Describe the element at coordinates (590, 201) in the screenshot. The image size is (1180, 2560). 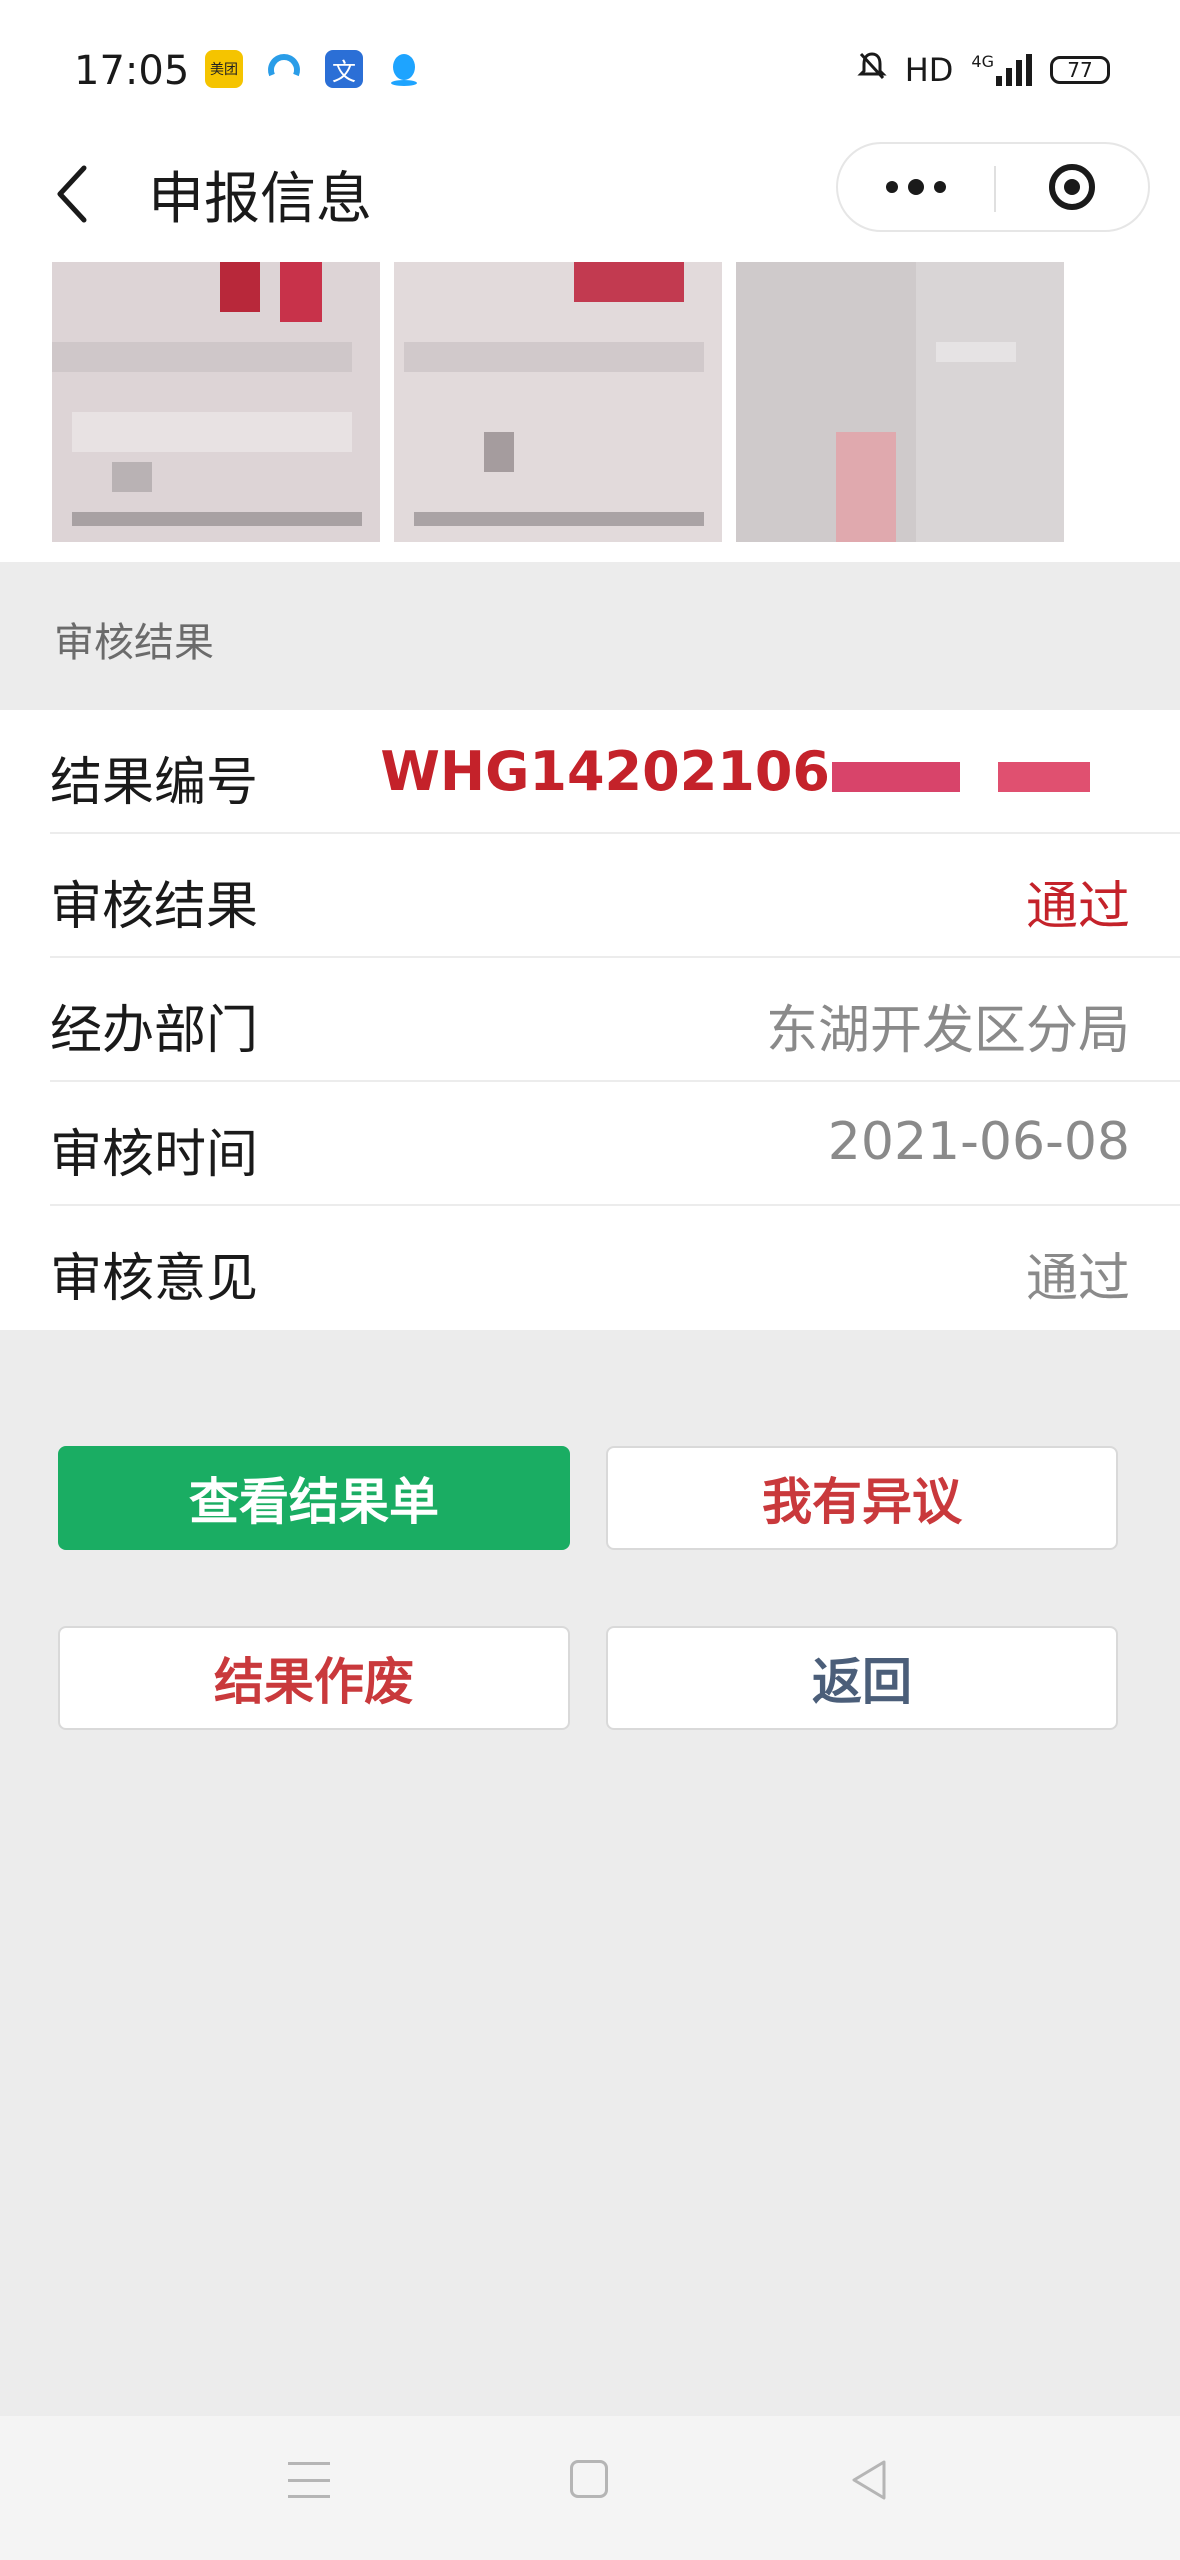
I see `page-header: 申报信息` at that location.